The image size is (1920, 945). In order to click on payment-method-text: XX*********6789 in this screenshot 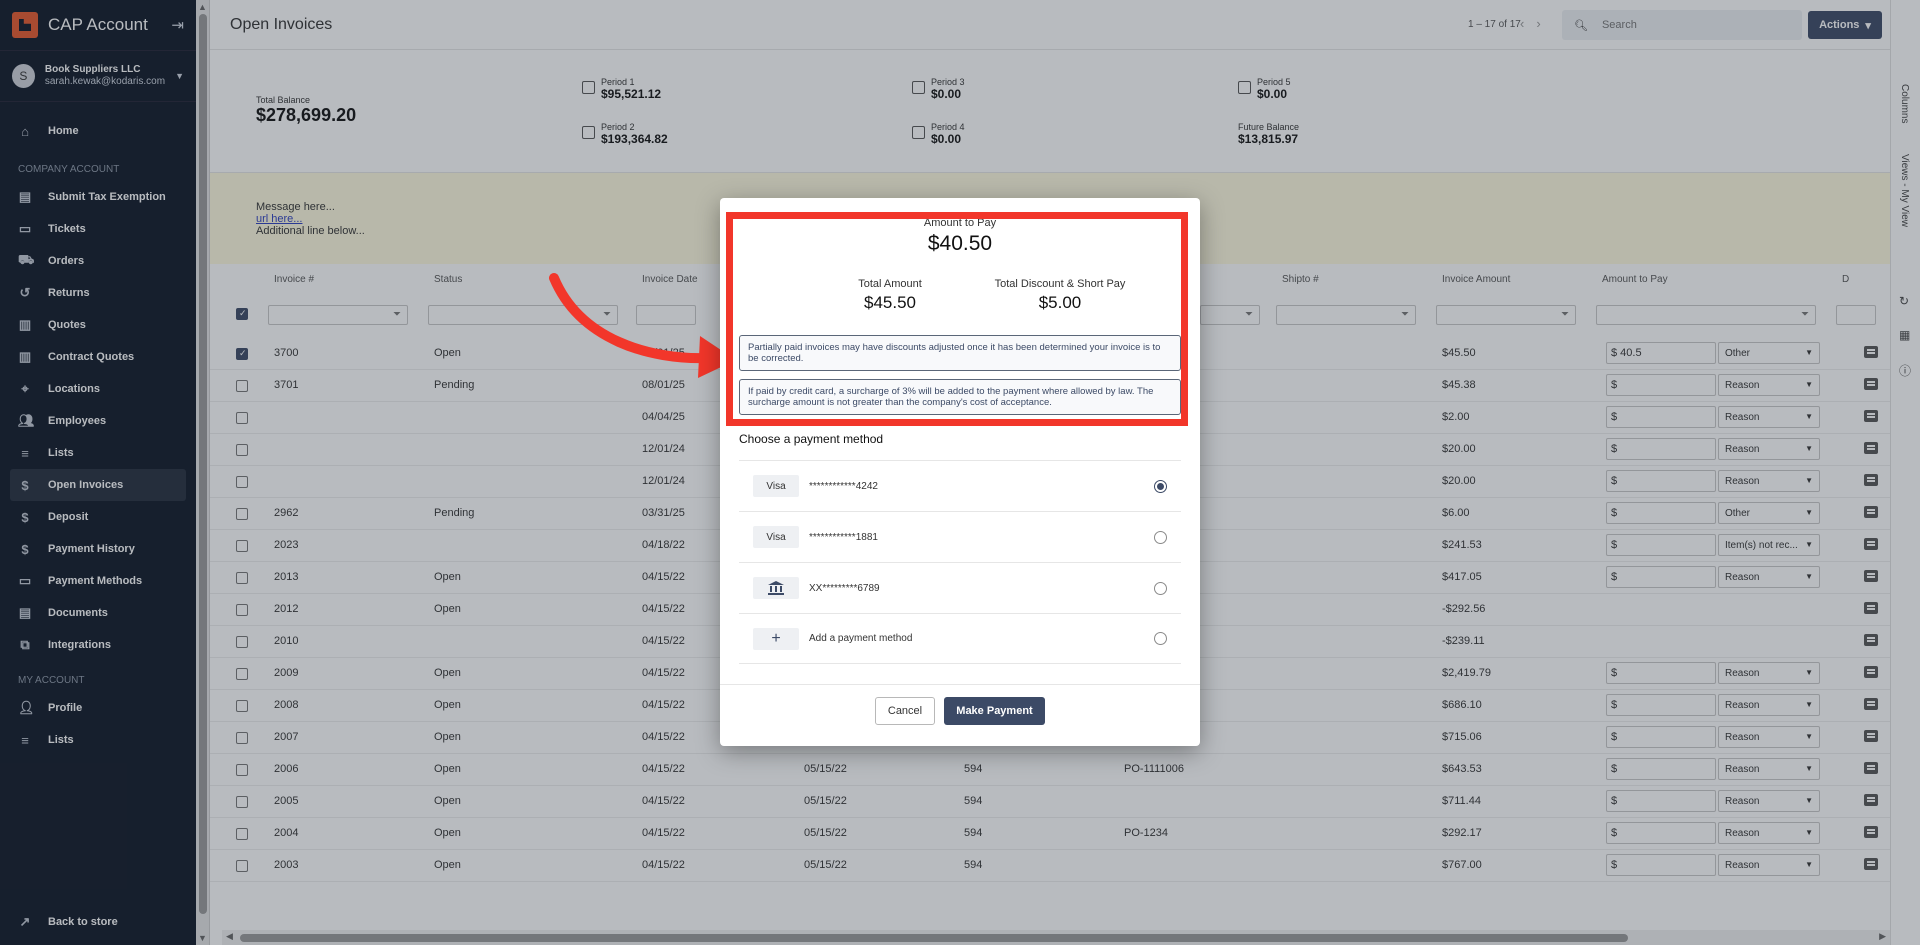, I will do `click(844, 588)`.